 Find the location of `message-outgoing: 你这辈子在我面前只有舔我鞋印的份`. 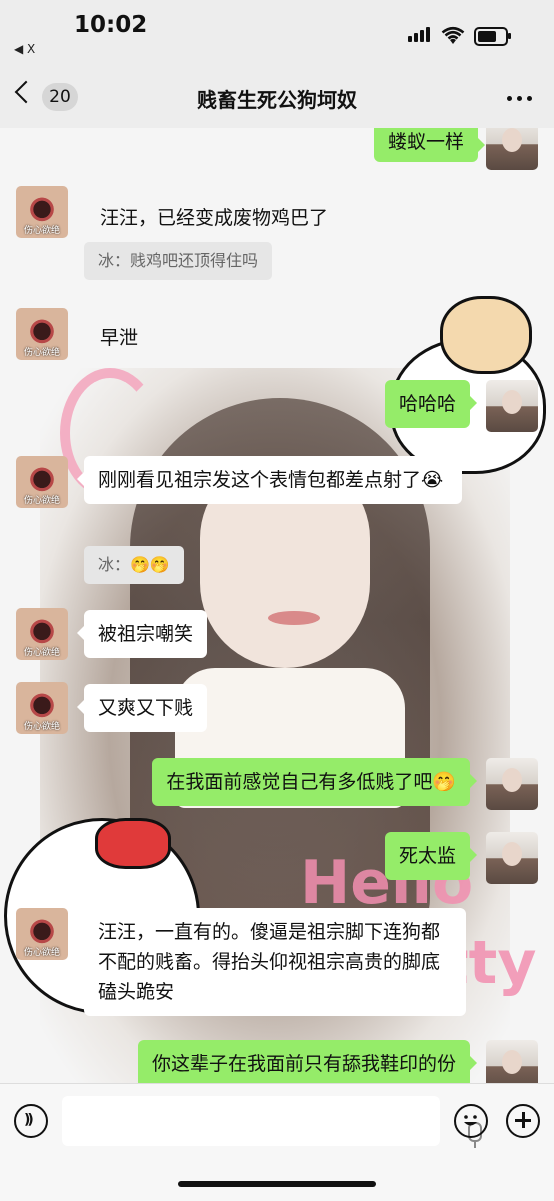

message-outgoing: 你这辈子在我面前只有舔我鞋印的份 is located at coordinates (307, 1061).